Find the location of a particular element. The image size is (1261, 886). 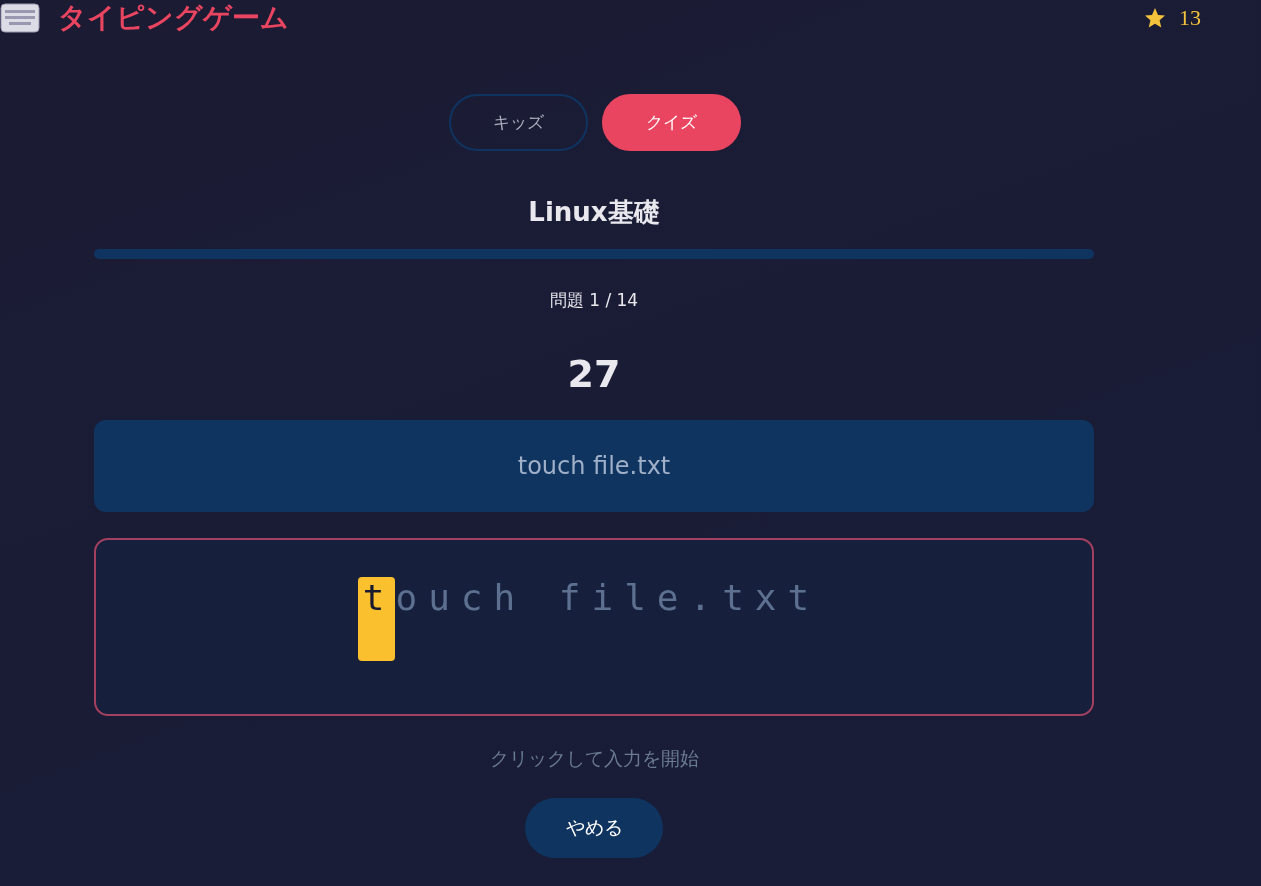

timer: 27 is located at coordinates (594, 374).